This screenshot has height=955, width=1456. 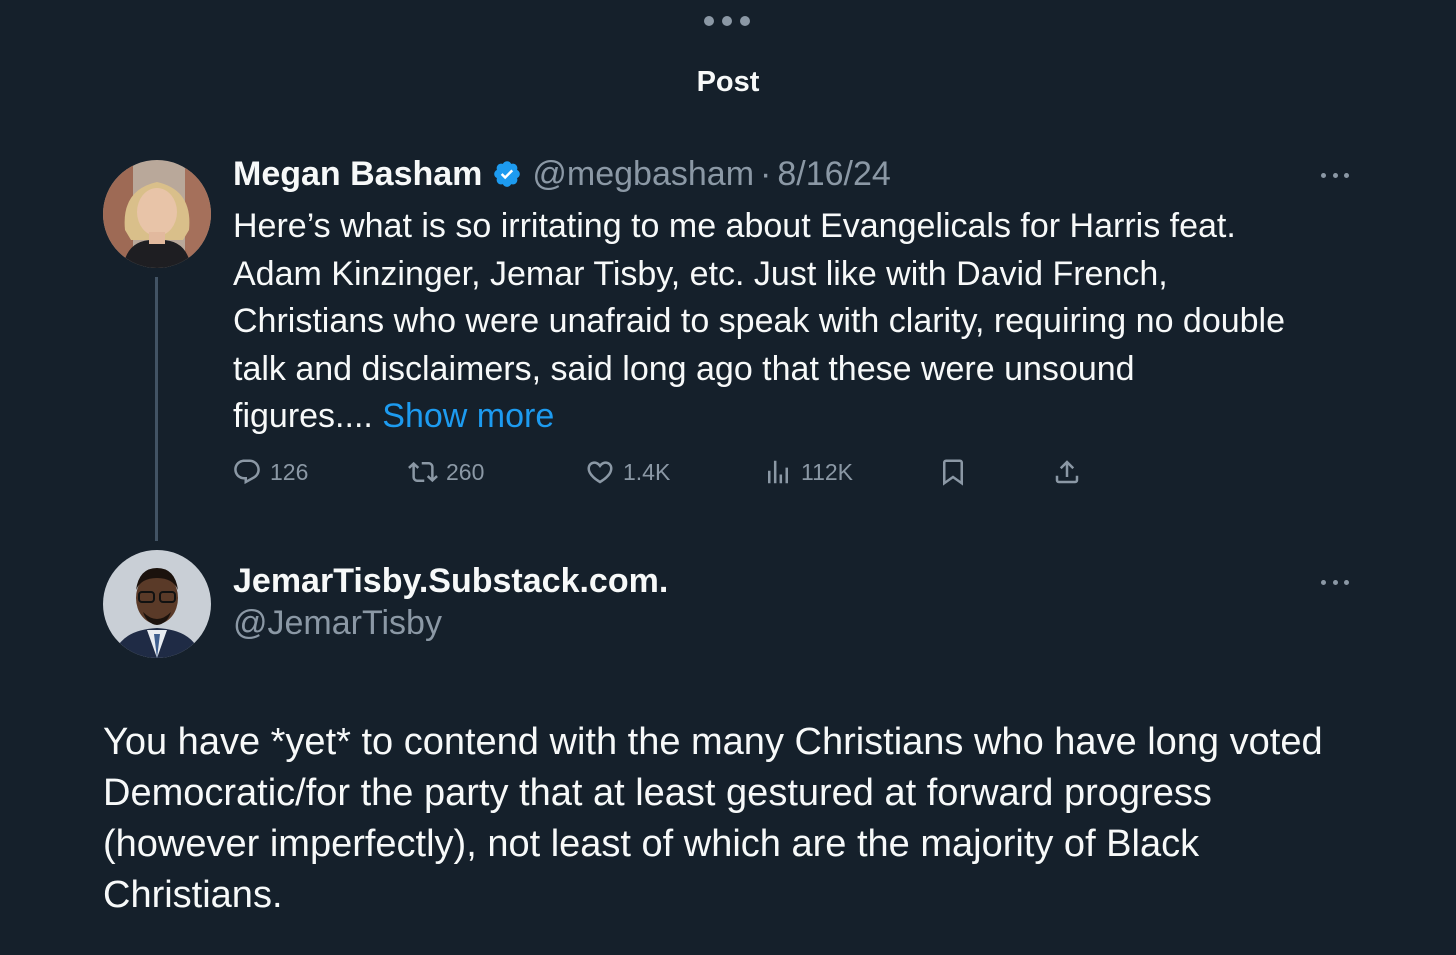 I want to click on reply-icon, so click(x=247, y=472).